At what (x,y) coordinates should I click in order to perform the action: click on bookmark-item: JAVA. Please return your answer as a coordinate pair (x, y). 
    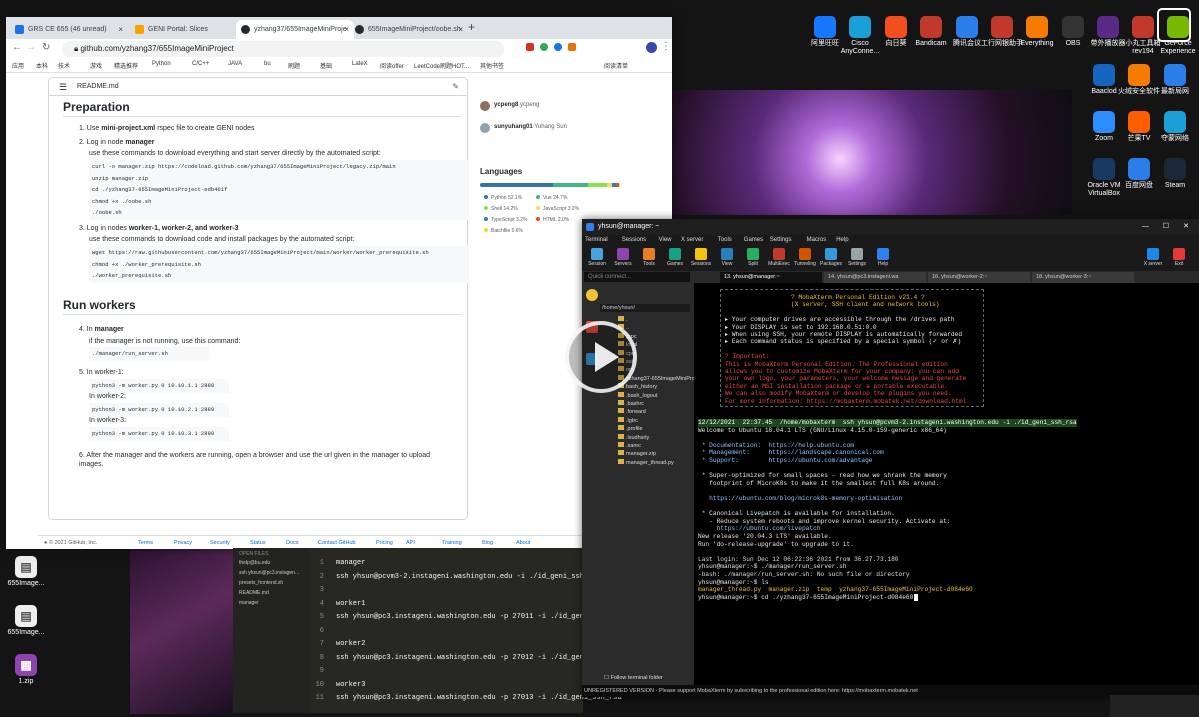
    Looking at the image, I should click on (235, 64).